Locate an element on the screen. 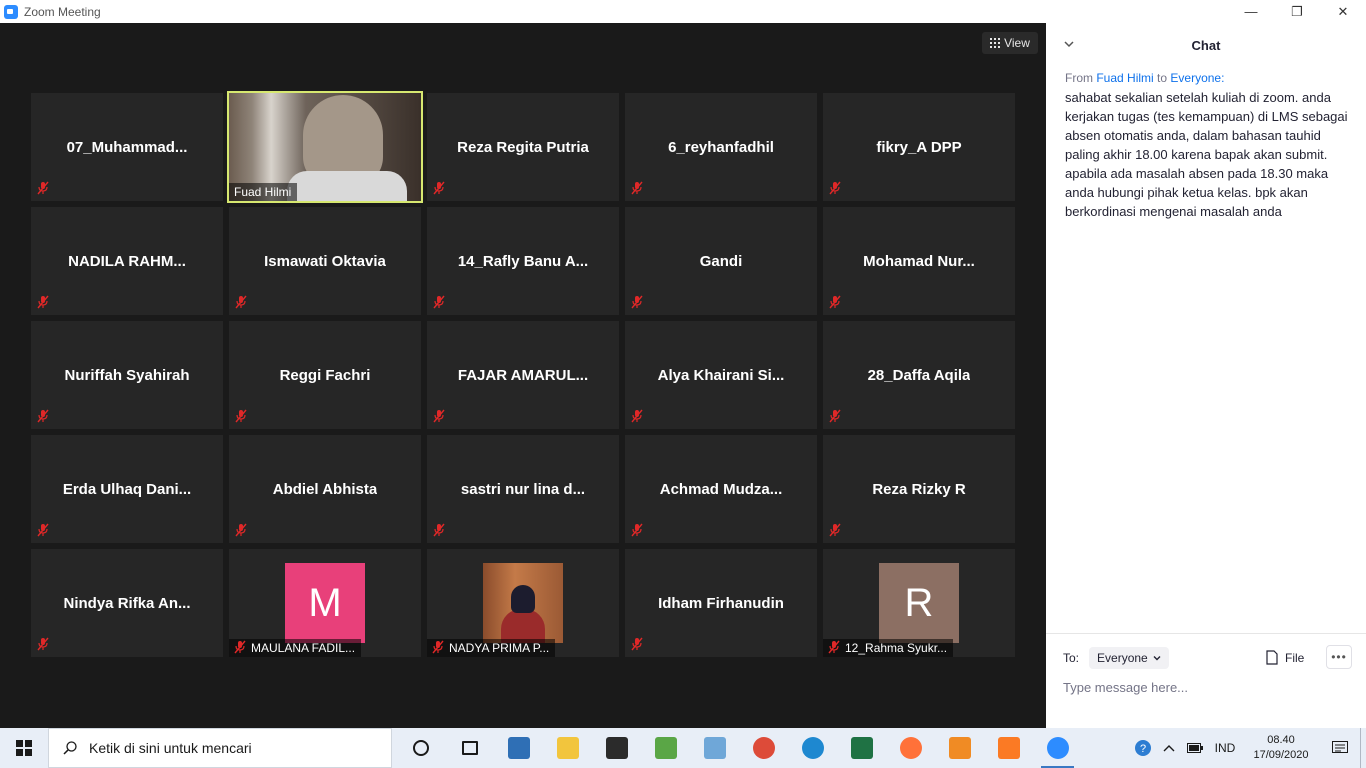 The height and width of the screenshot is (768, 1366). edge-icon is located at coordinates (812, 748).